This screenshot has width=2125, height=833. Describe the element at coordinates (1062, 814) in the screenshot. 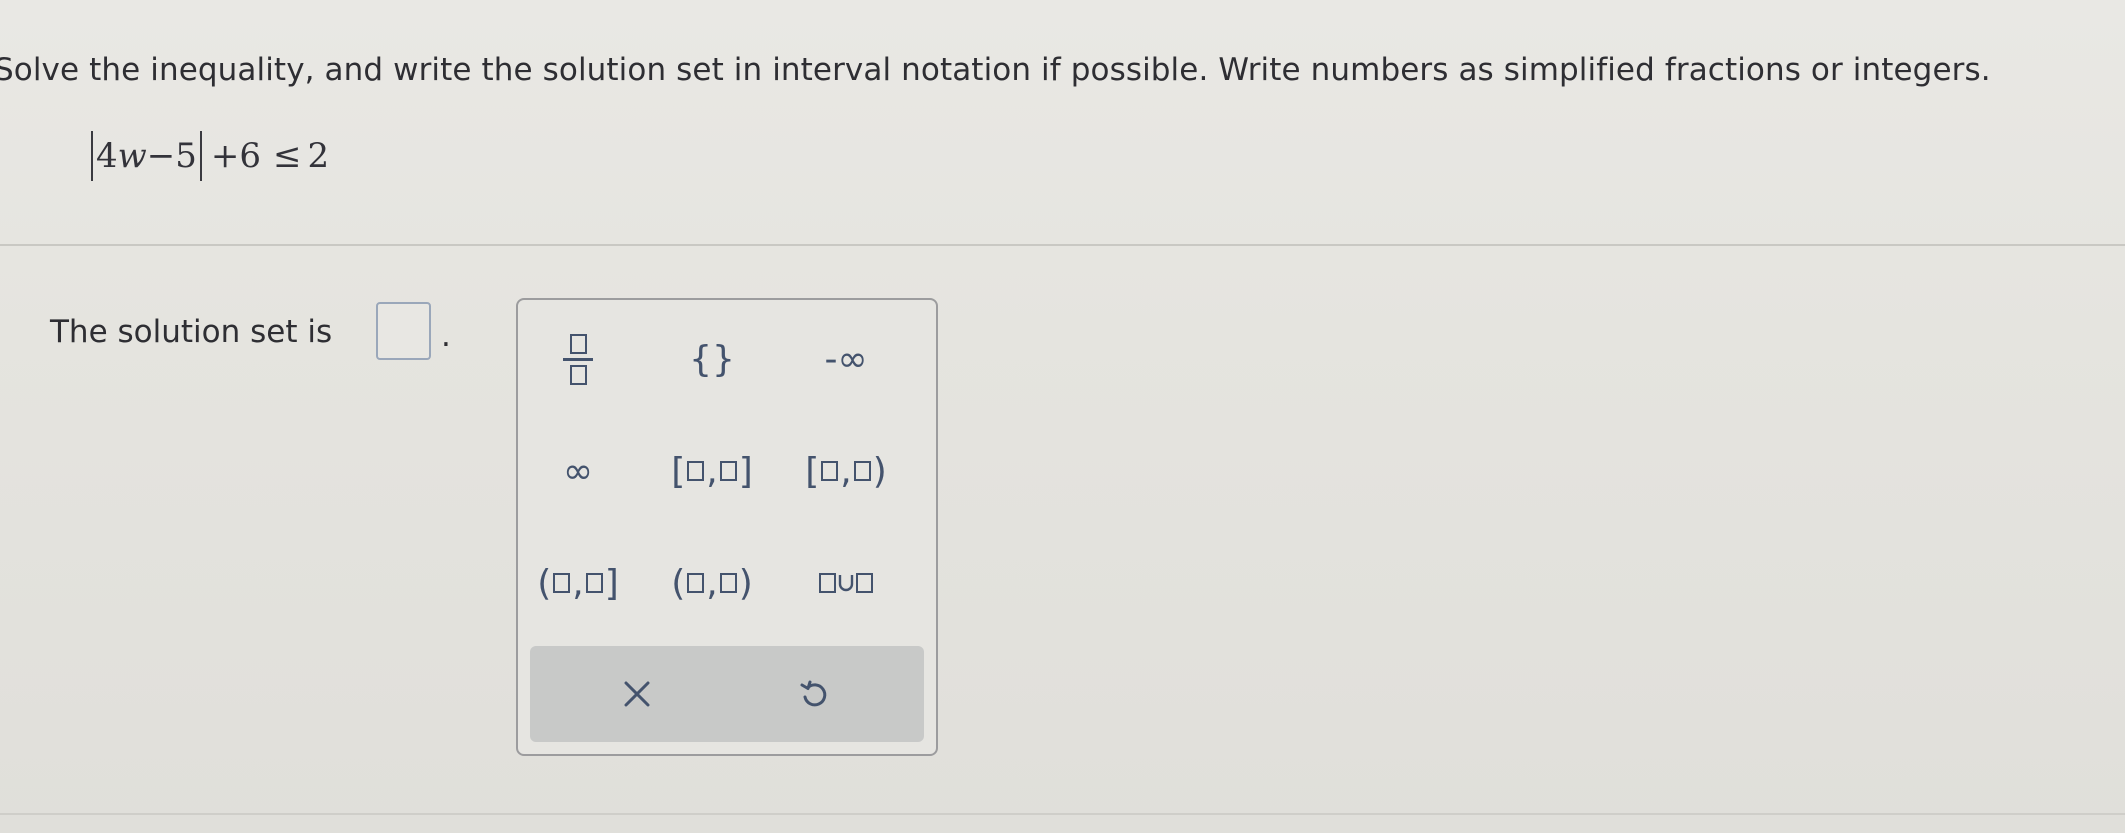

I see `page-bottom-divider` at that location.